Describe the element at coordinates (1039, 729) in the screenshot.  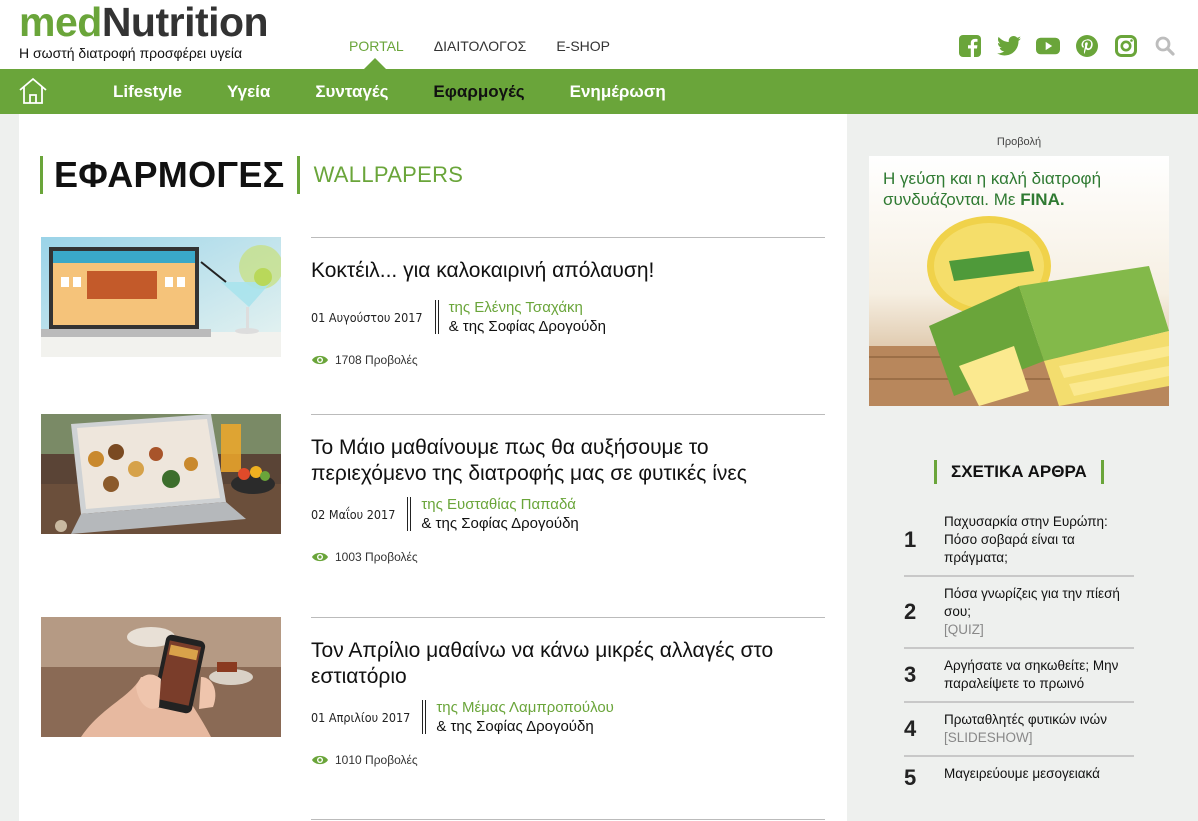
I see `related-text: Πρωταθλητές φυτικών ινών [SLIDESHOW]` at that location.